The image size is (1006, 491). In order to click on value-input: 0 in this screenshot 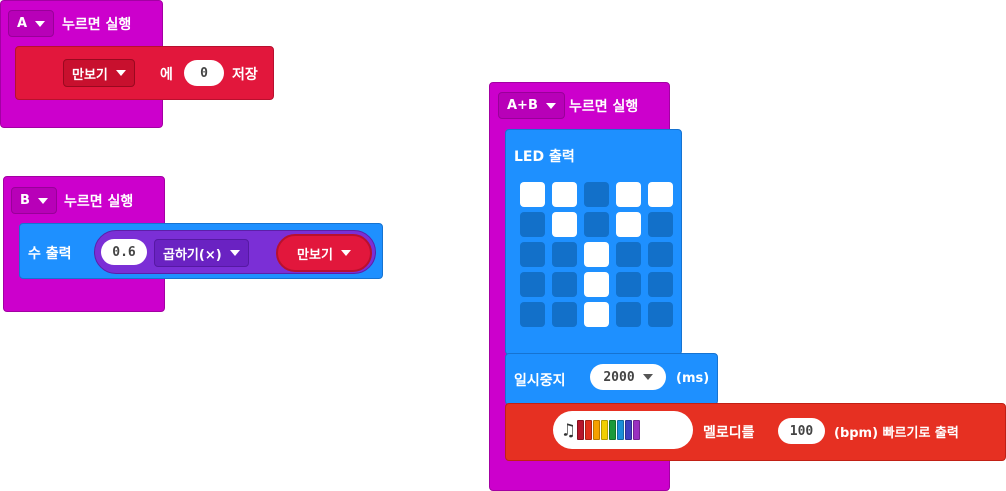, I will do `click(204, 73)`.